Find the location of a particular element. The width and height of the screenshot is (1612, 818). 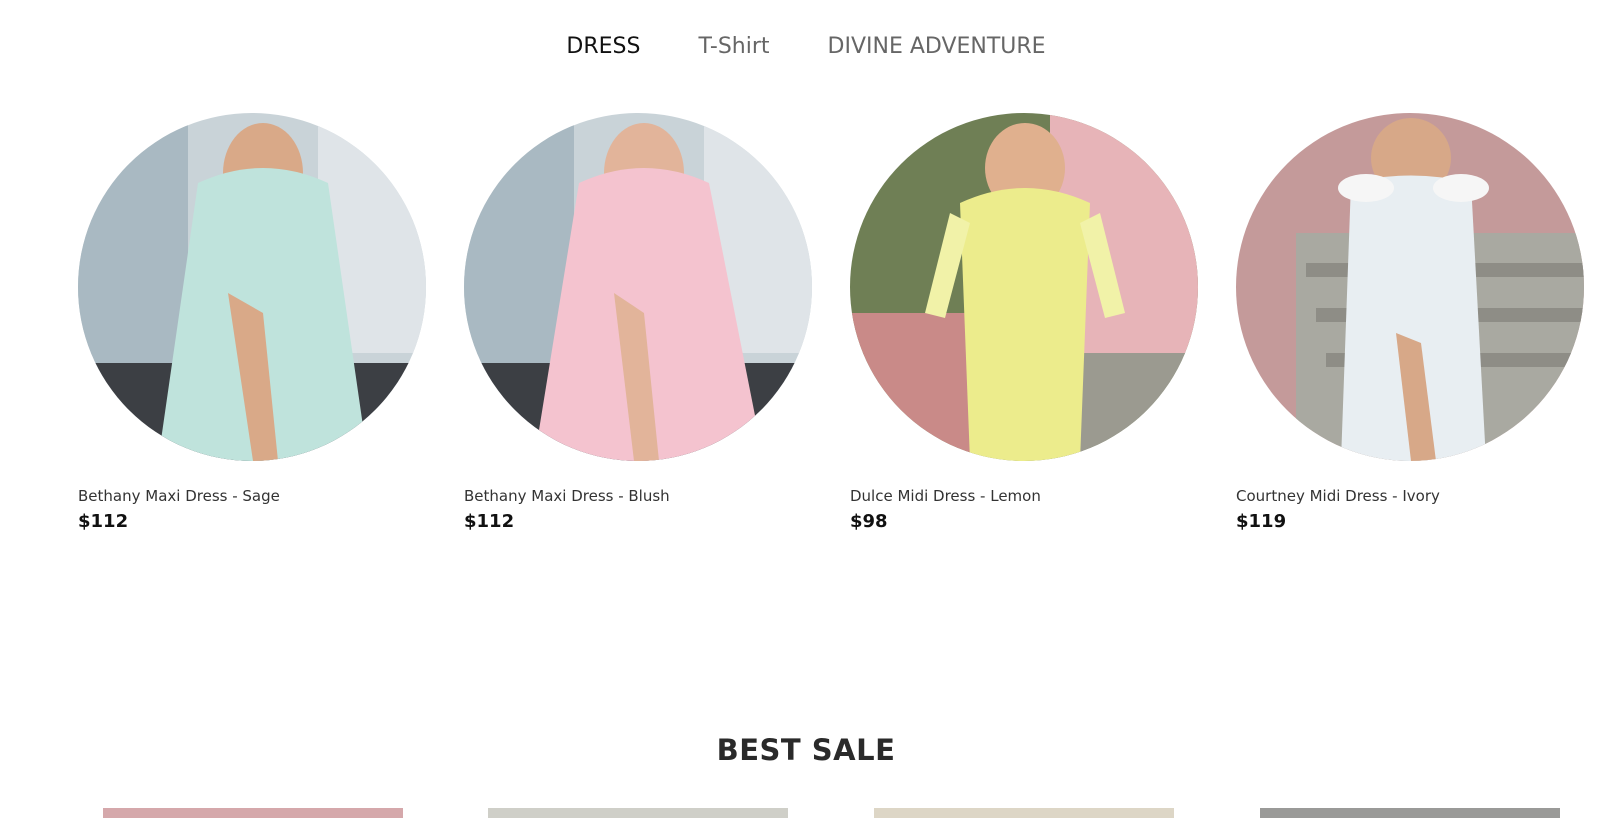

product-card: Bethany Maxi Dress - Sage $112 is located at coordinates (252, 323).